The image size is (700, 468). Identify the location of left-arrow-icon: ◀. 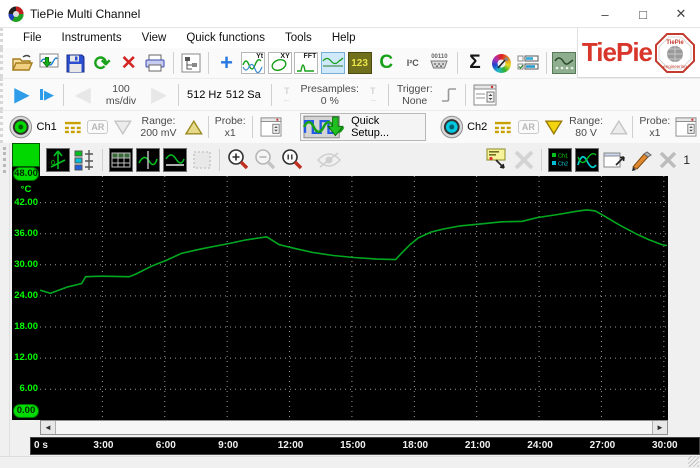
(83, 95).